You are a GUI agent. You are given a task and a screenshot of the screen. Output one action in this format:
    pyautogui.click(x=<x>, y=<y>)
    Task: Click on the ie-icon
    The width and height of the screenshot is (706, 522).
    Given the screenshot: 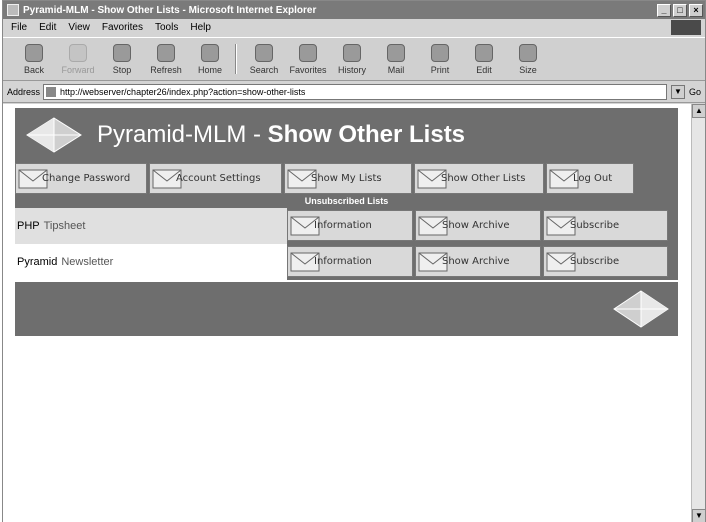 What is the action you would take?
    pyautogui.click(x=13, y=10)
    